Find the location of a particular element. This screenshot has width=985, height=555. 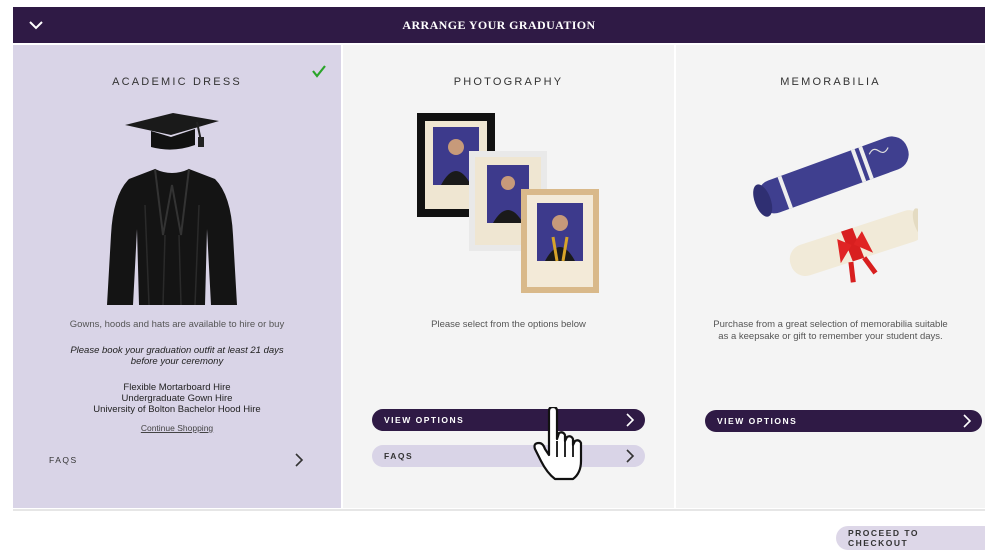

section-title: ARRANGE YOUR GRADUATION is located at coordinates (499, 24).